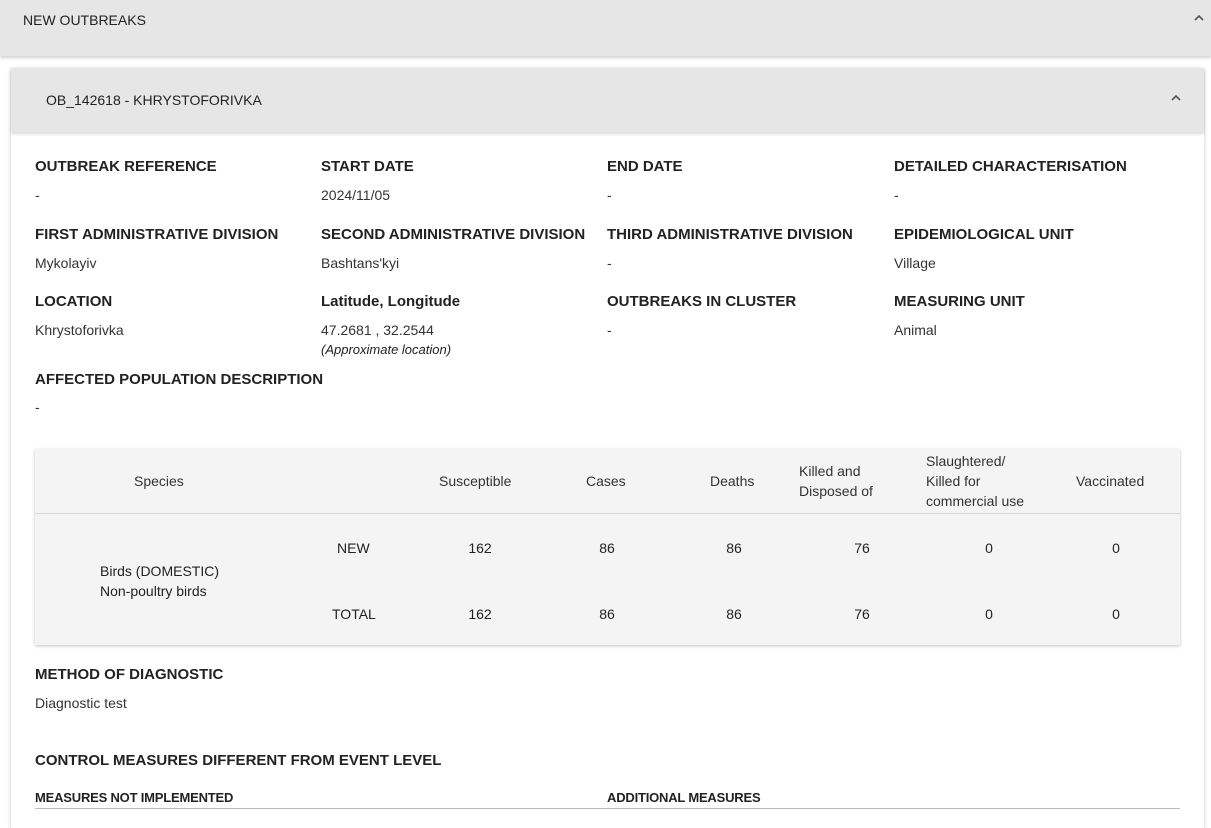  Describe the element at coordinates (159, 481) in the screenshot. I see `header-species: Species` at that location.